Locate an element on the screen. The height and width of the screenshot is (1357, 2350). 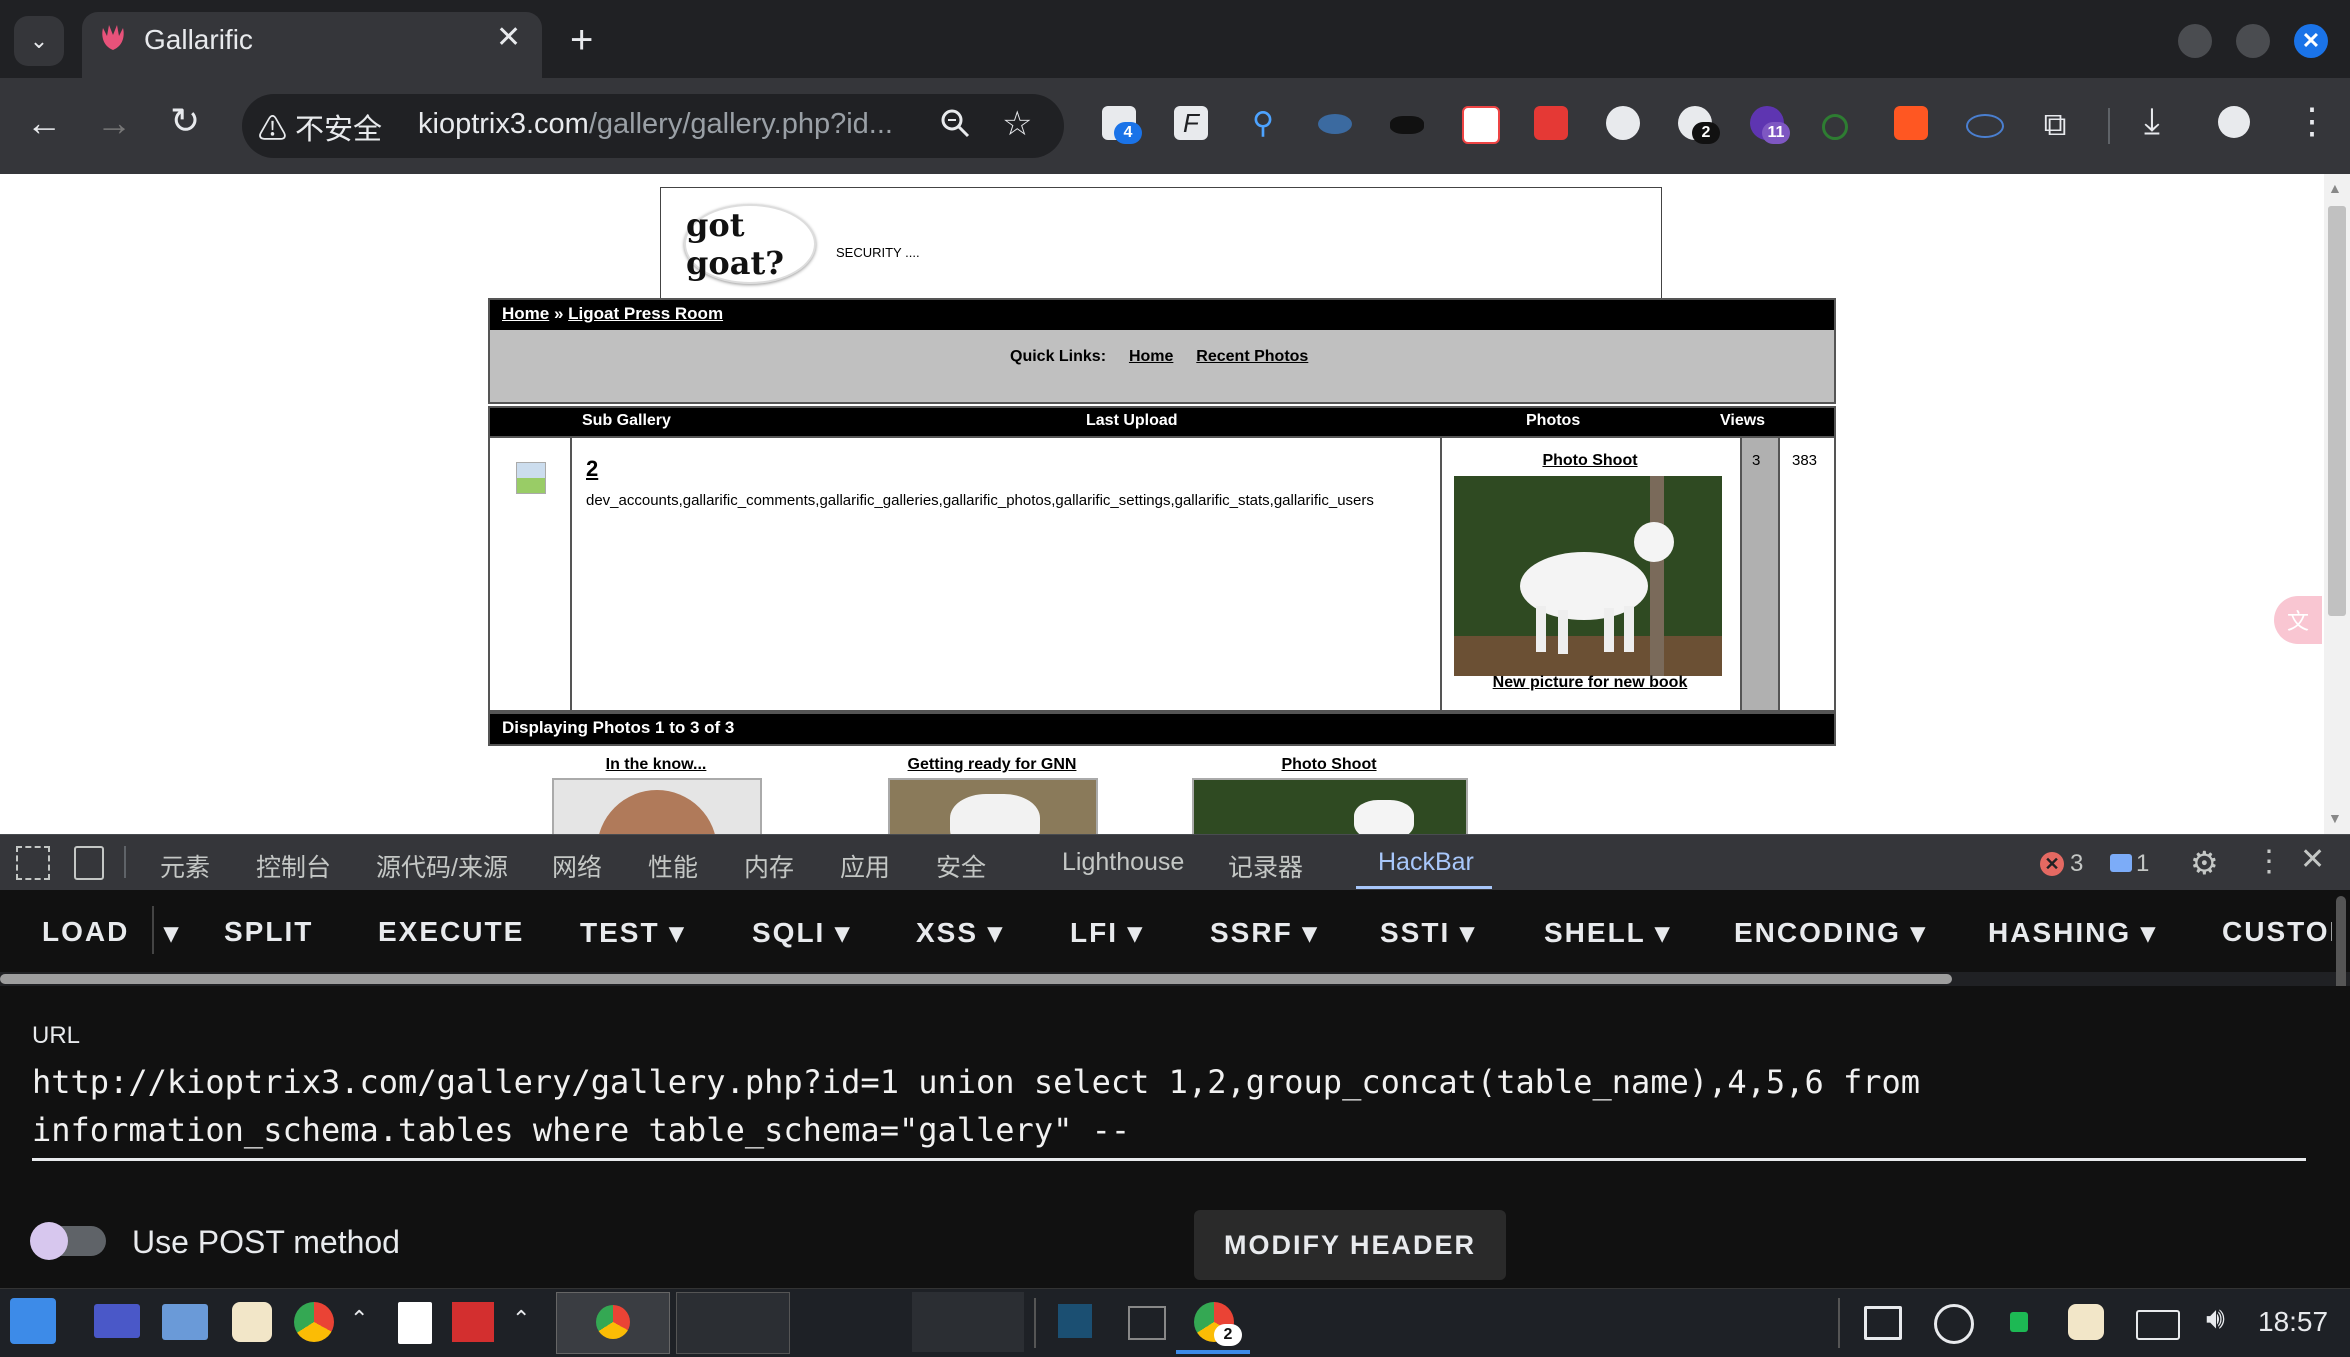
hackbar-sqli-button: SQLI ▾ is located at coordinates (801, 932).